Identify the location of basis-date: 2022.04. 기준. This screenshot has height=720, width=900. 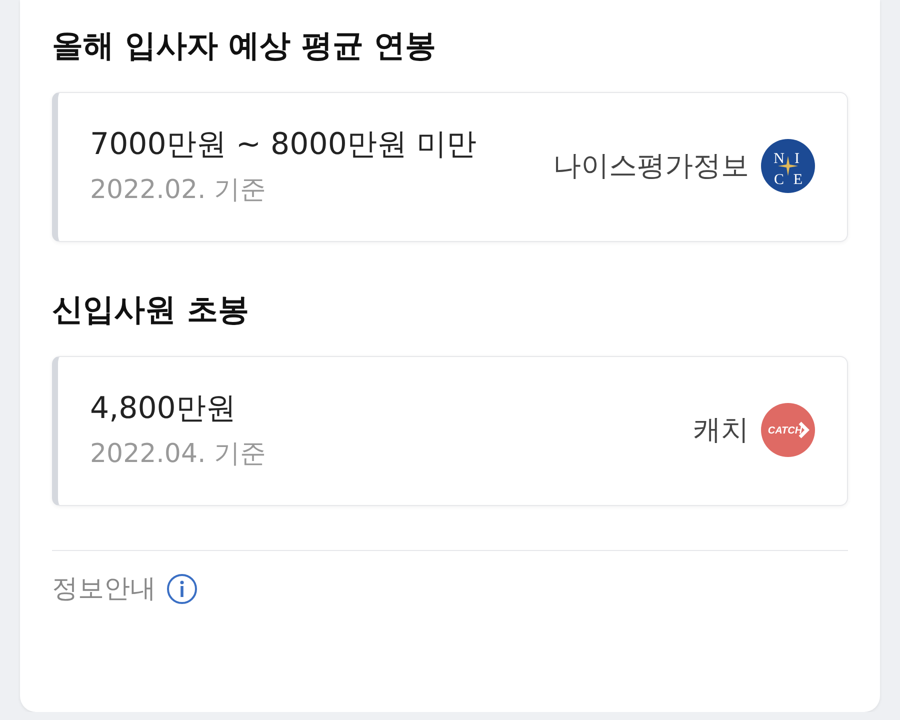
(179, 454).